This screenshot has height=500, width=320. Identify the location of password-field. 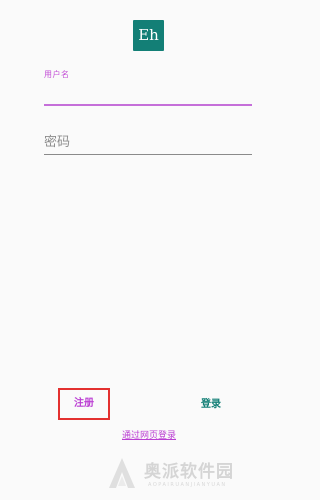
(148, 142).